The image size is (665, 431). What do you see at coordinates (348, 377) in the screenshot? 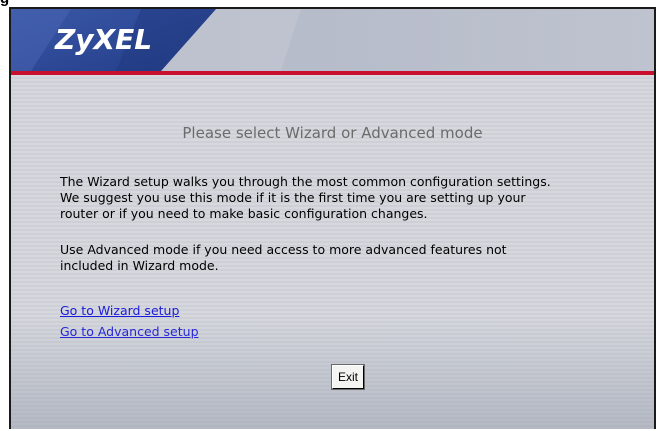
I see `exit-button: Exit` at bounding box center [348, 377].